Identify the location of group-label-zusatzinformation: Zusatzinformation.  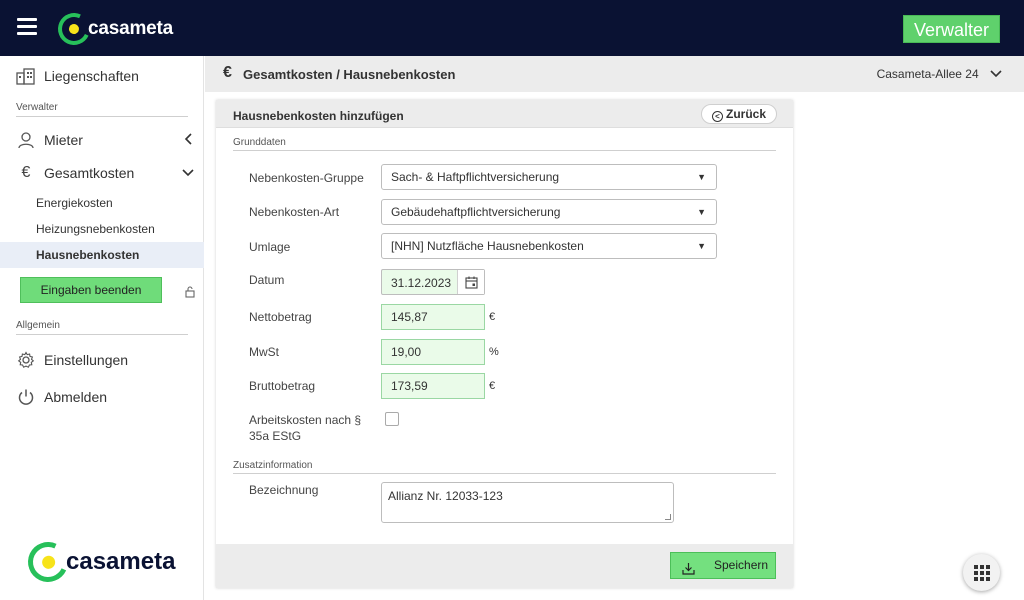
(504, 467).